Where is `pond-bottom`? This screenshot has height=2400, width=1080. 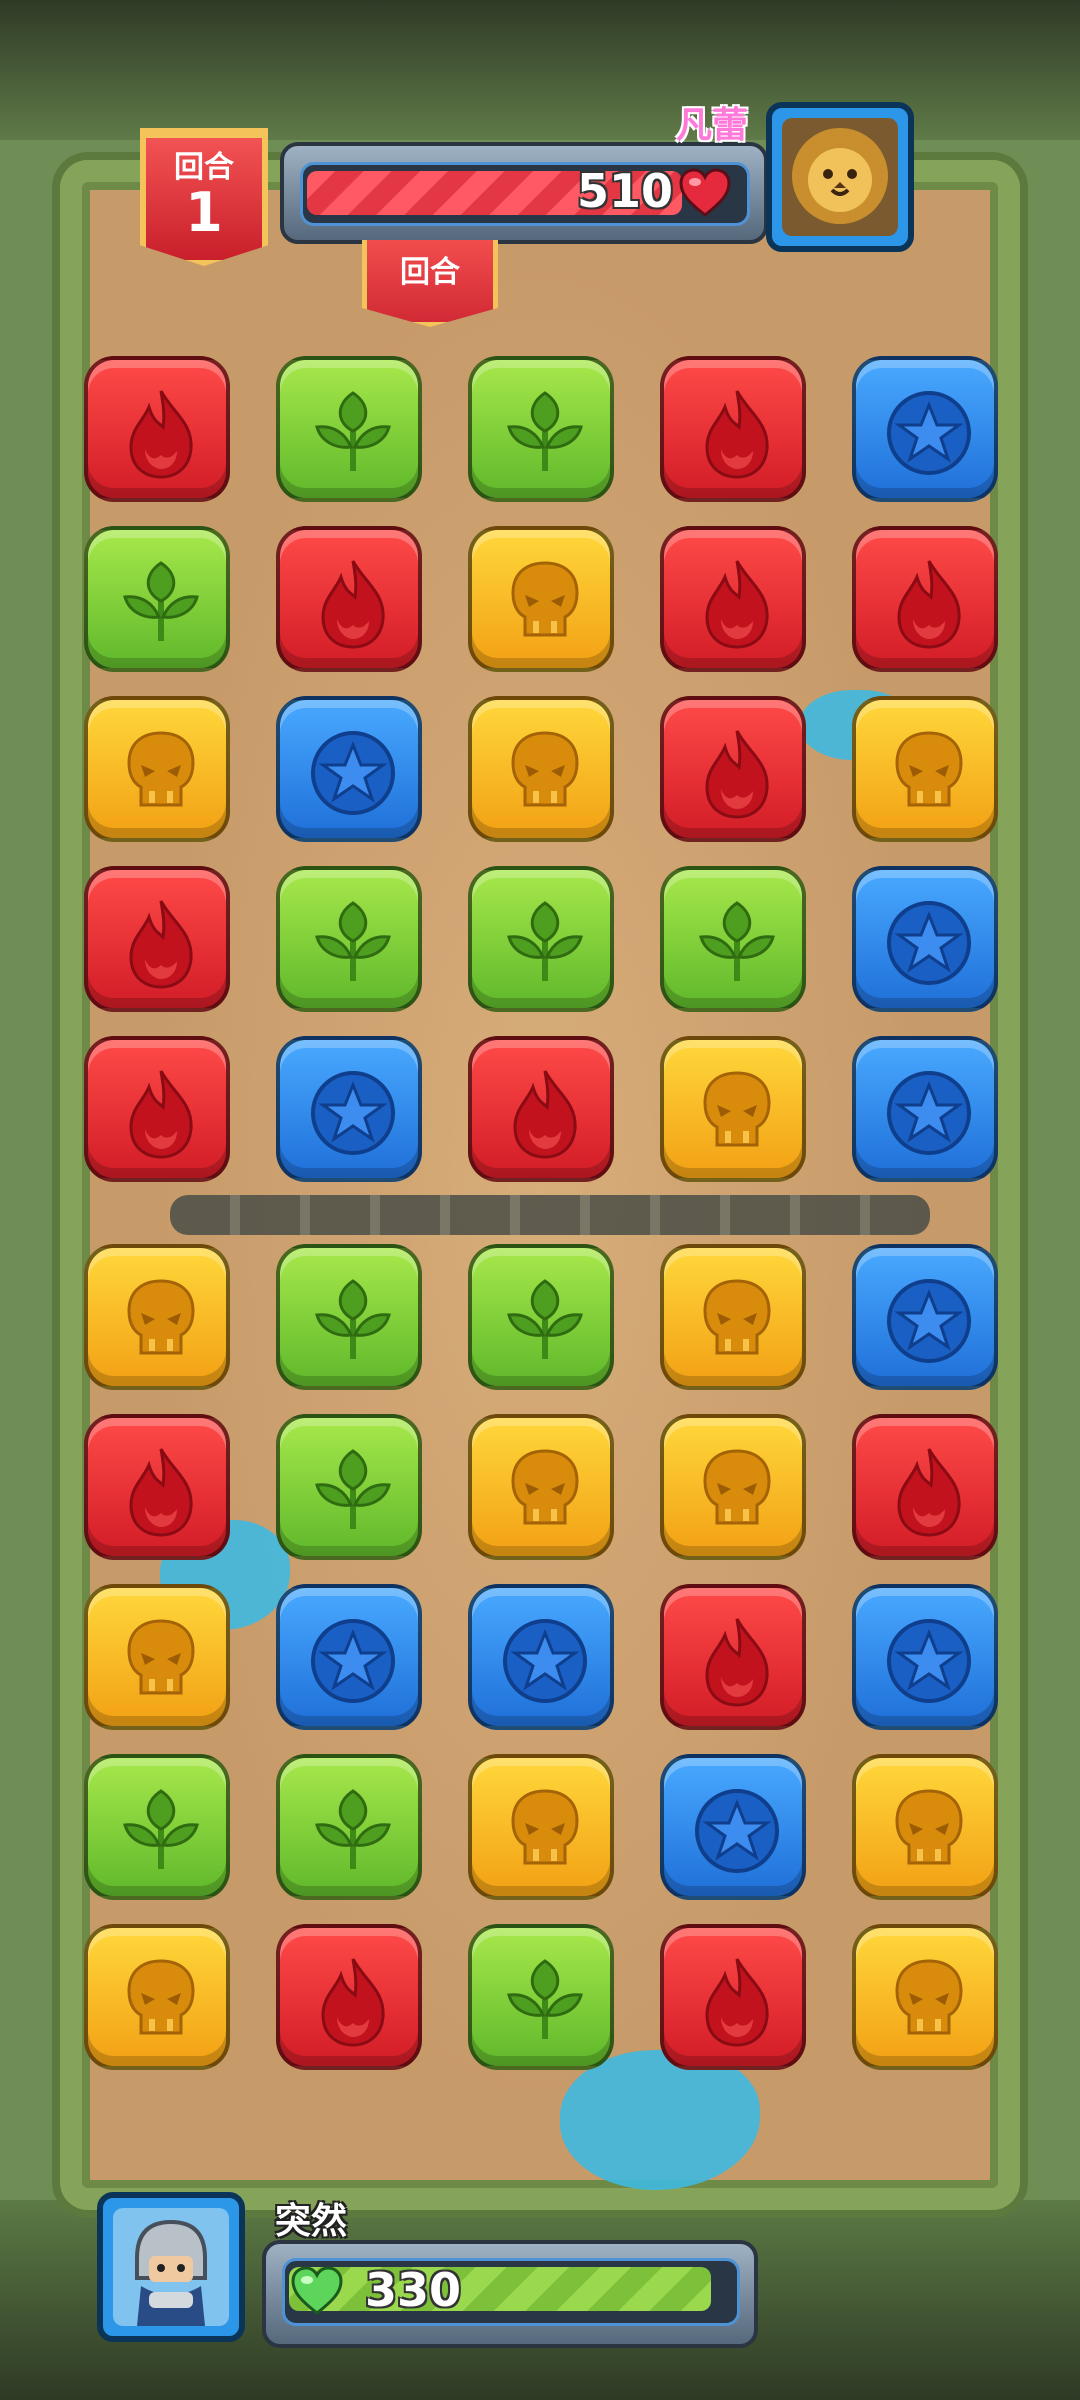
pond-bottom is located at coordinates (660, 2120).